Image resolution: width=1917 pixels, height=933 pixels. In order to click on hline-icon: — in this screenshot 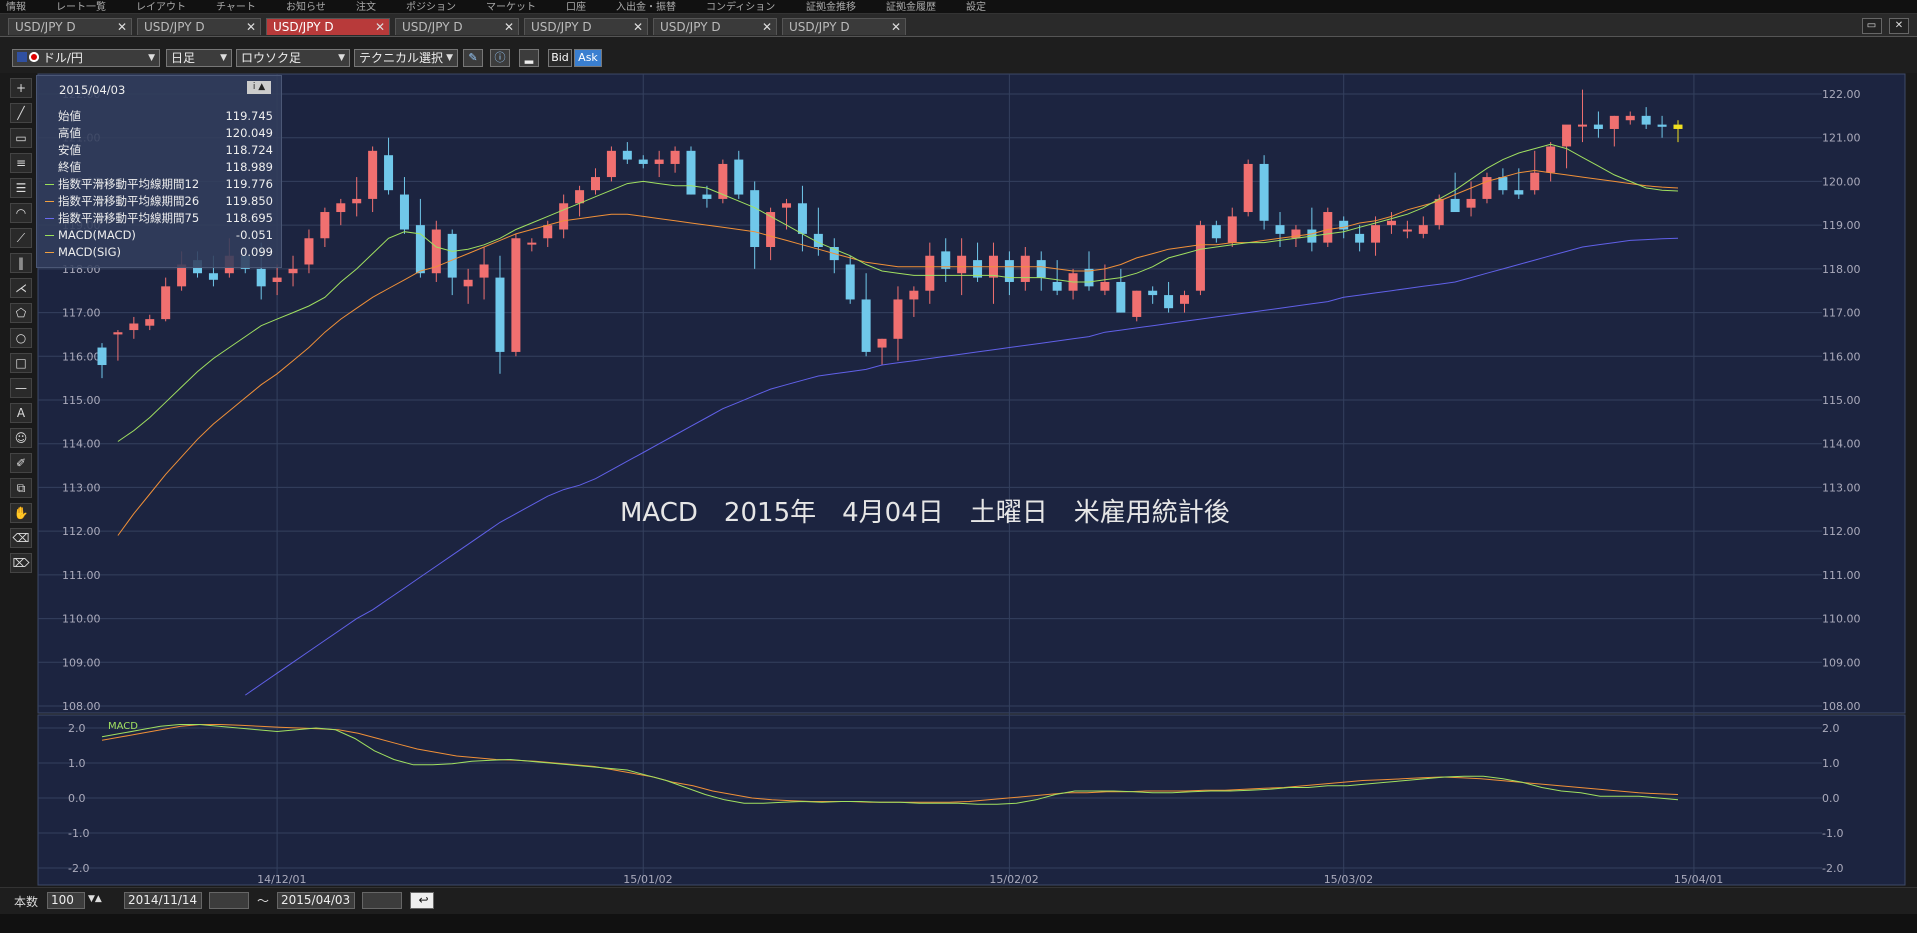, I will do `click(21, 388)`.